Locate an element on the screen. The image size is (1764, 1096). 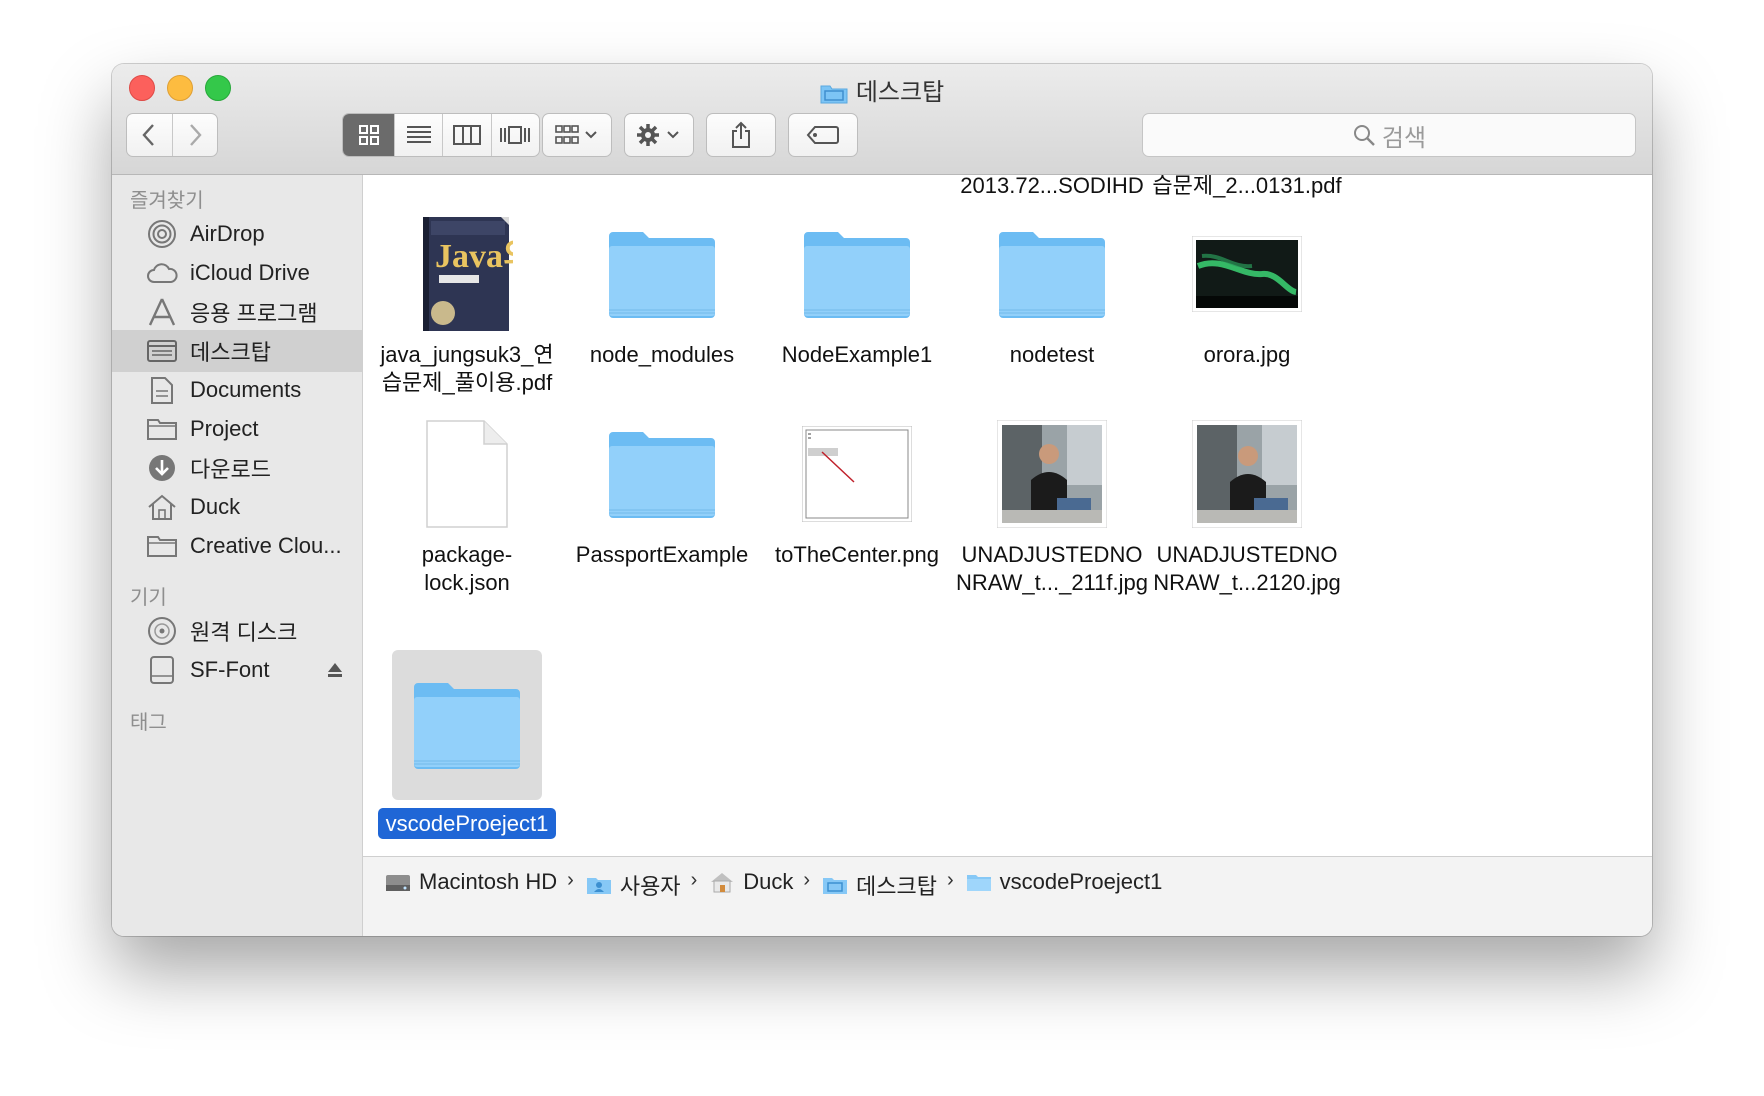
sidebar-item-remote-disc: 원격 디스크 is located at coordinates (237, 631).